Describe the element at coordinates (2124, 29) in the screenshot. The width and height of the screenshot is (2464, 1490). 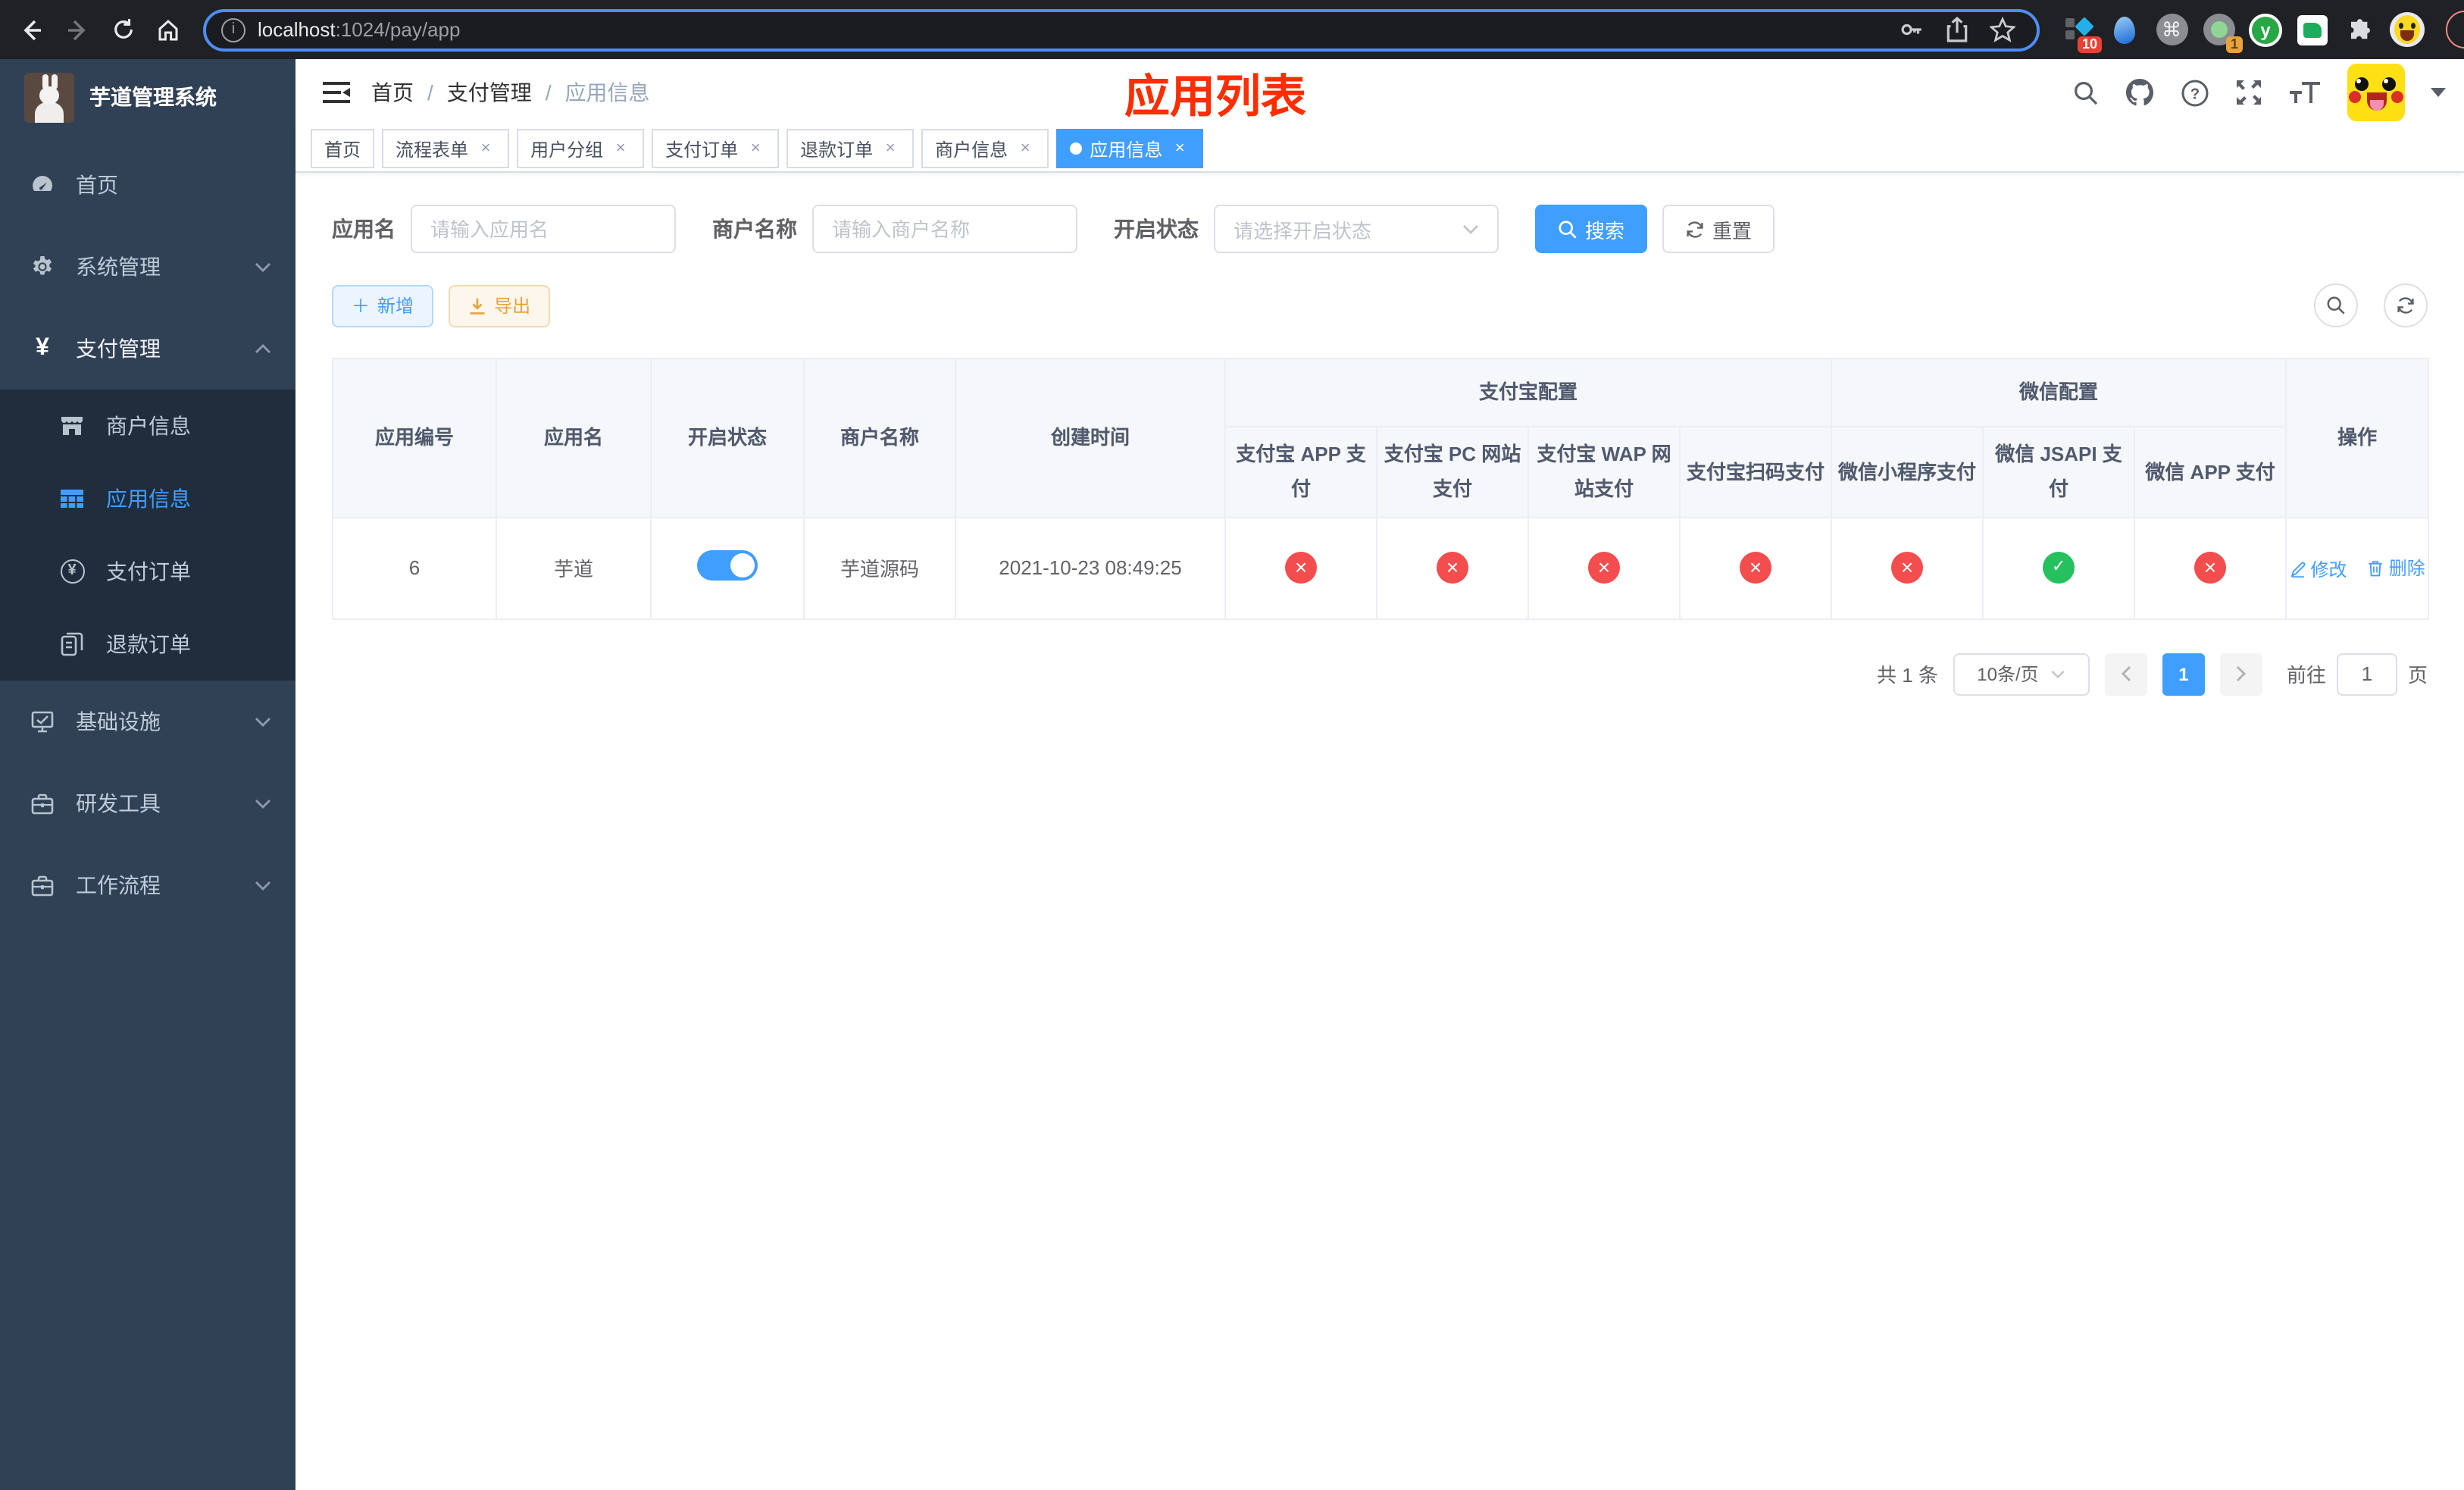
I see `ext-kite-icon` at that location.